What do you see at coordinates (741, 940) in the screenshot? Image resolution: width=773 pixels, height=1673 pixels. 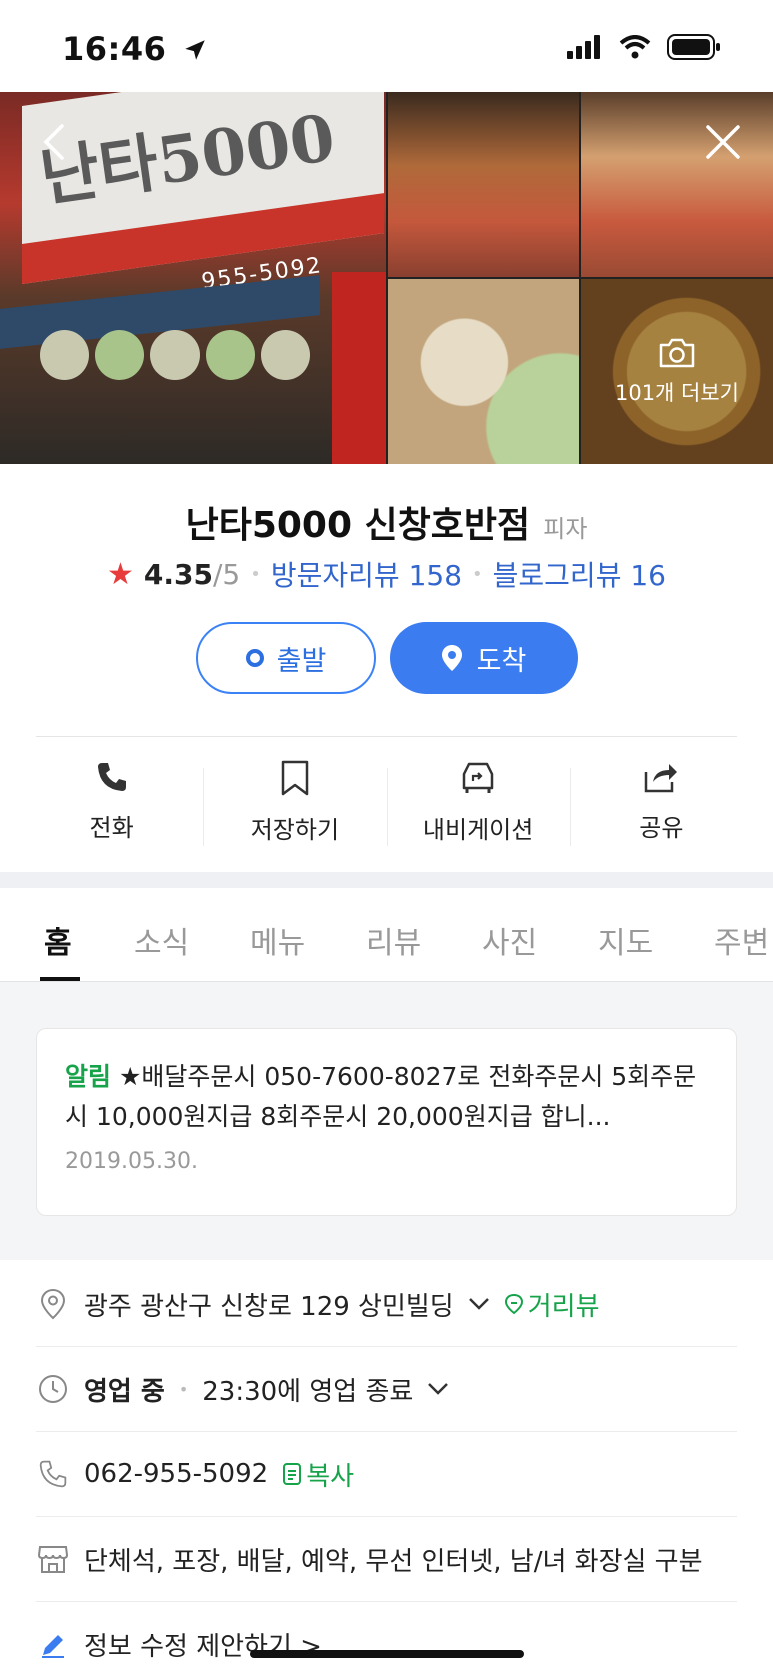 I see `tab-nearby: 주변` at bounding box center [741, 940].